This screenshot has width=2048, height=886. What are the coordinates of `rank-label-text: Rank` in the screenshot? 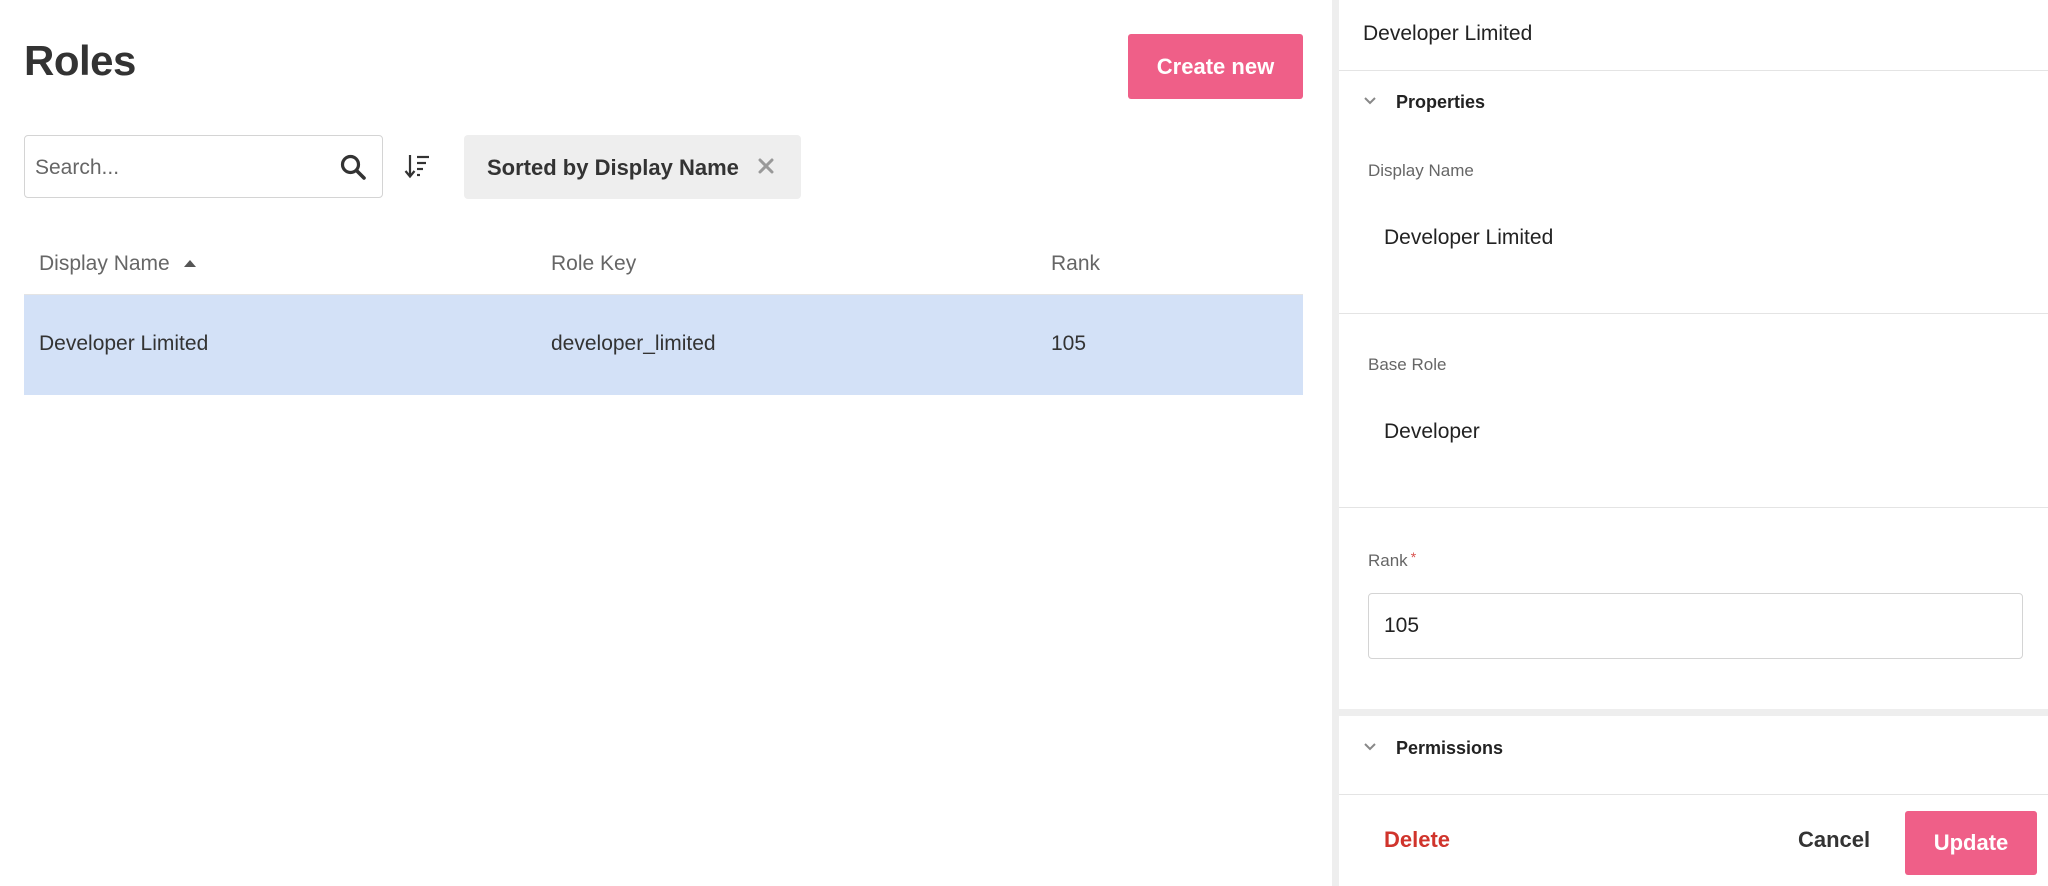 It's located at (1388, 560).